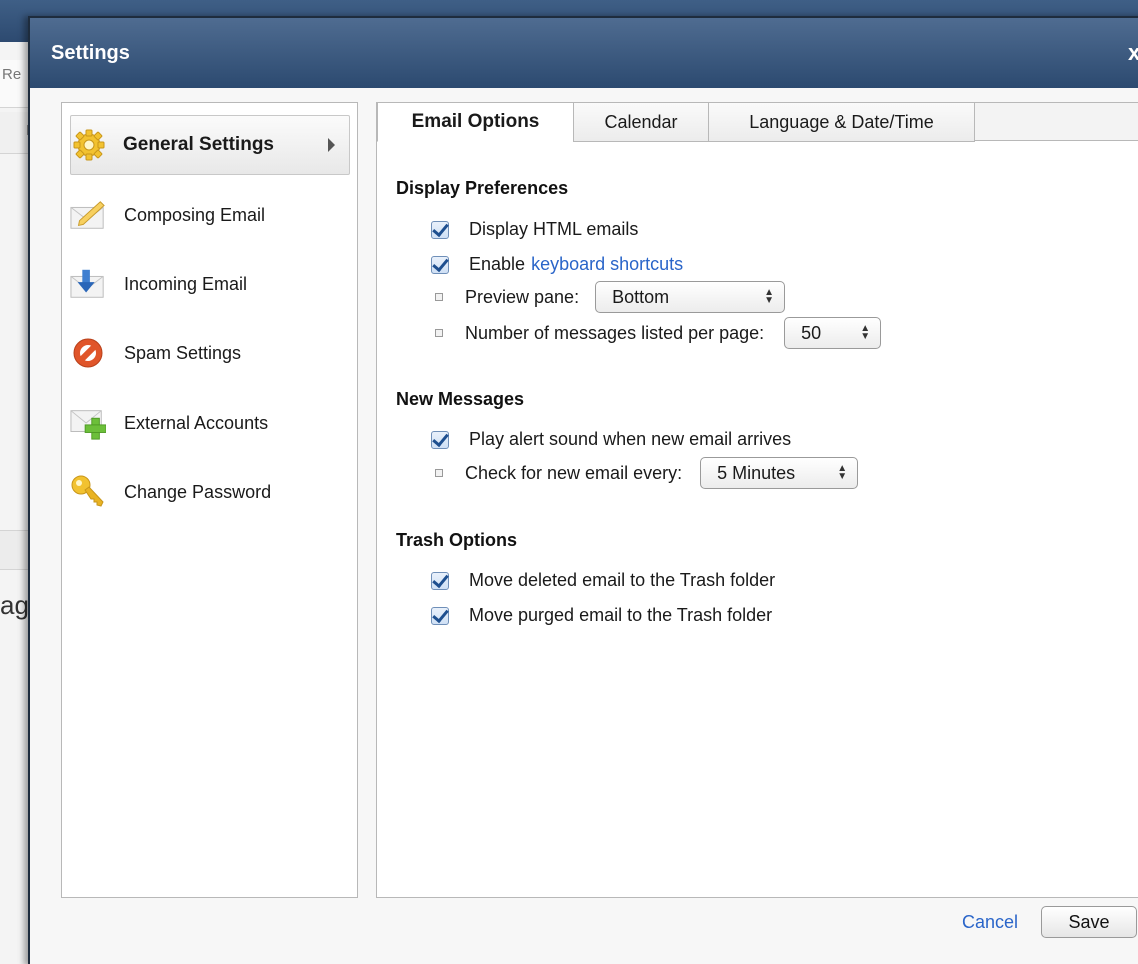 The image size is (1138, 964). I want to click on background-row-text: ag, so click(14, 605).